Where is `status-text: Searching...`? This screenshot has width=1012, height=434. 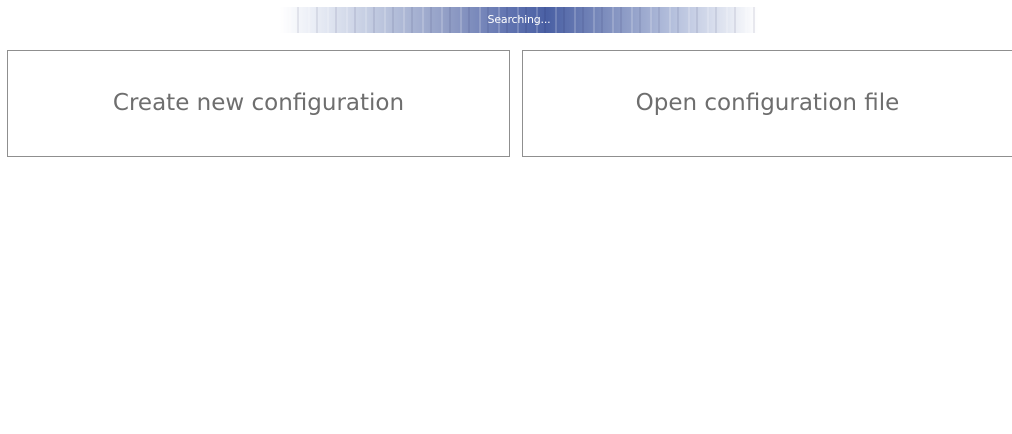 status-text: Searching... is located at coordinates (519, 19).